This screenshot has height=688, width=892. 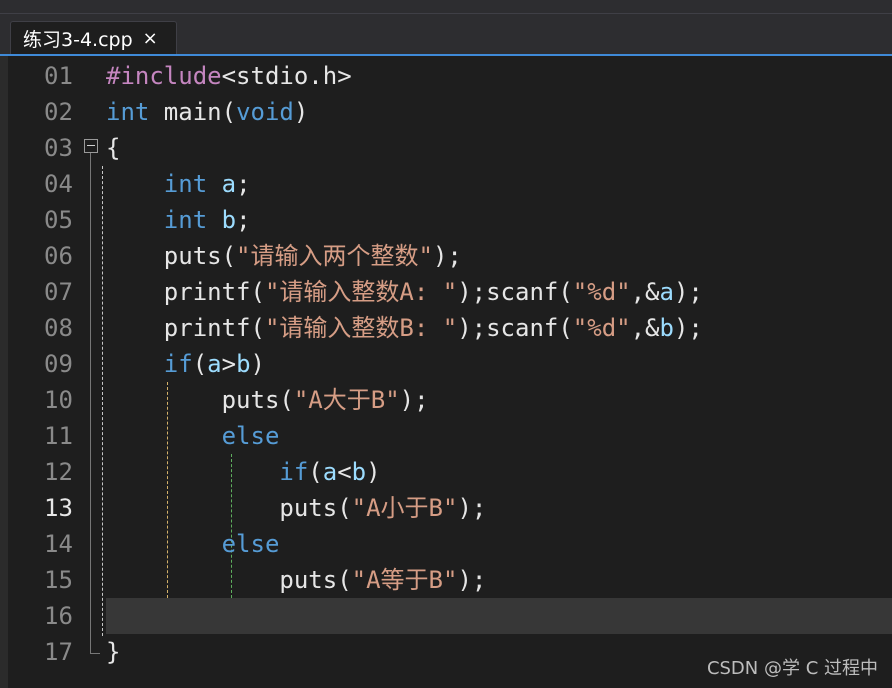 I want to click on code-token: "A等于B", so click(x=404, y=580).